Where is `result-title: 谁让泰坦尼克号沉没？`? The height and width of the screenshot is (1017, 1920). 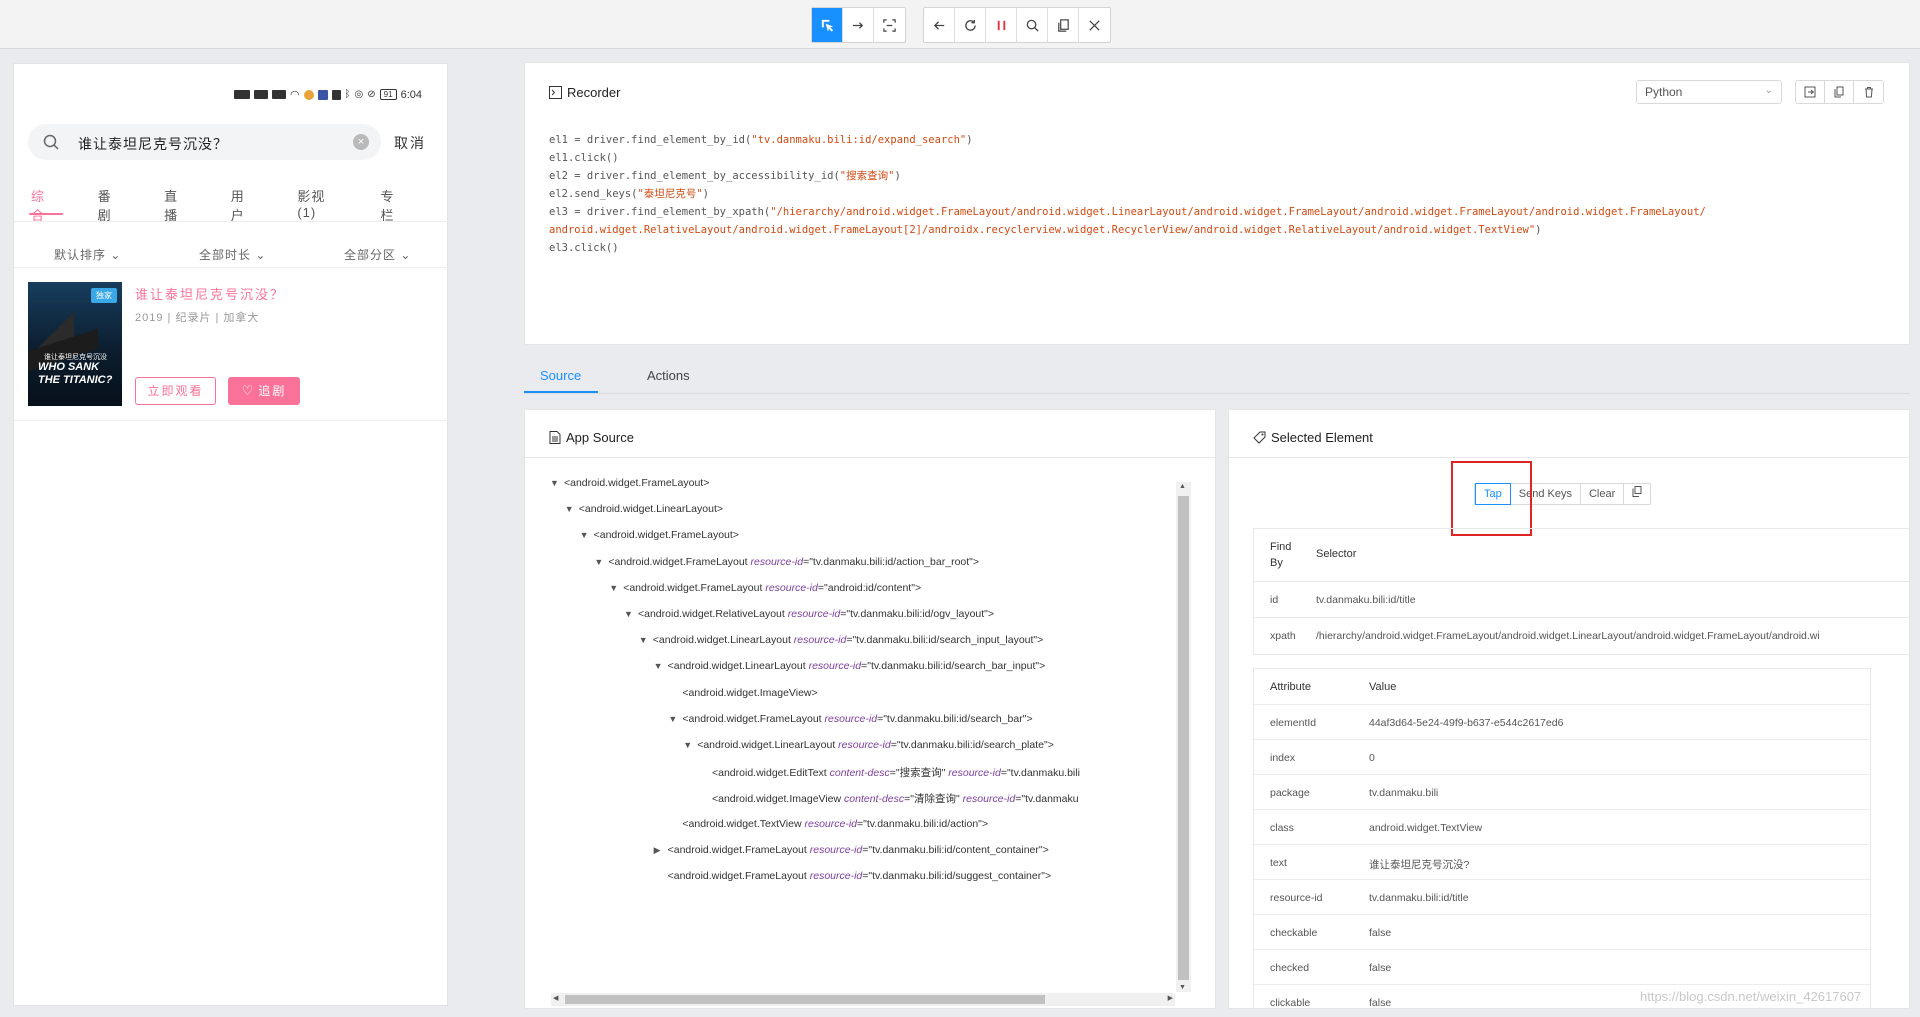
result-title: 谁让泰坦尼克号沉没？ is located at coordinates (210, 293).